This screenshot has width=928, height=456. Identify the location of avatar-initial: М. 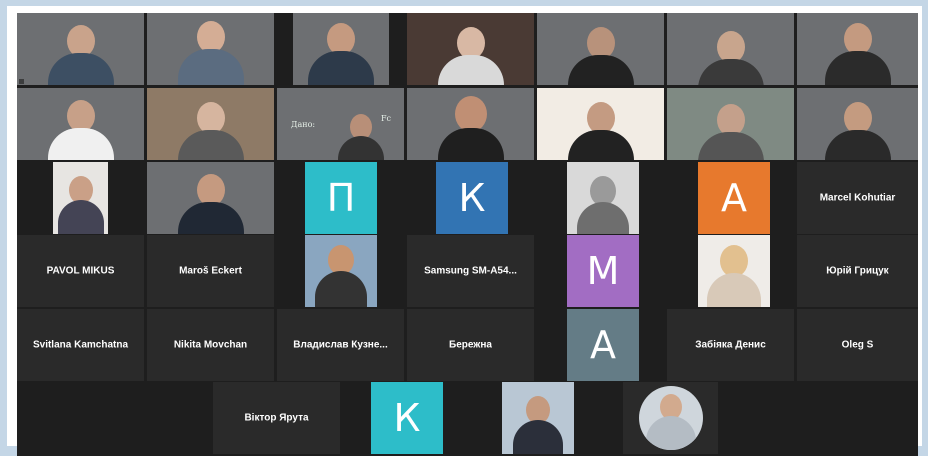
(603, 271).